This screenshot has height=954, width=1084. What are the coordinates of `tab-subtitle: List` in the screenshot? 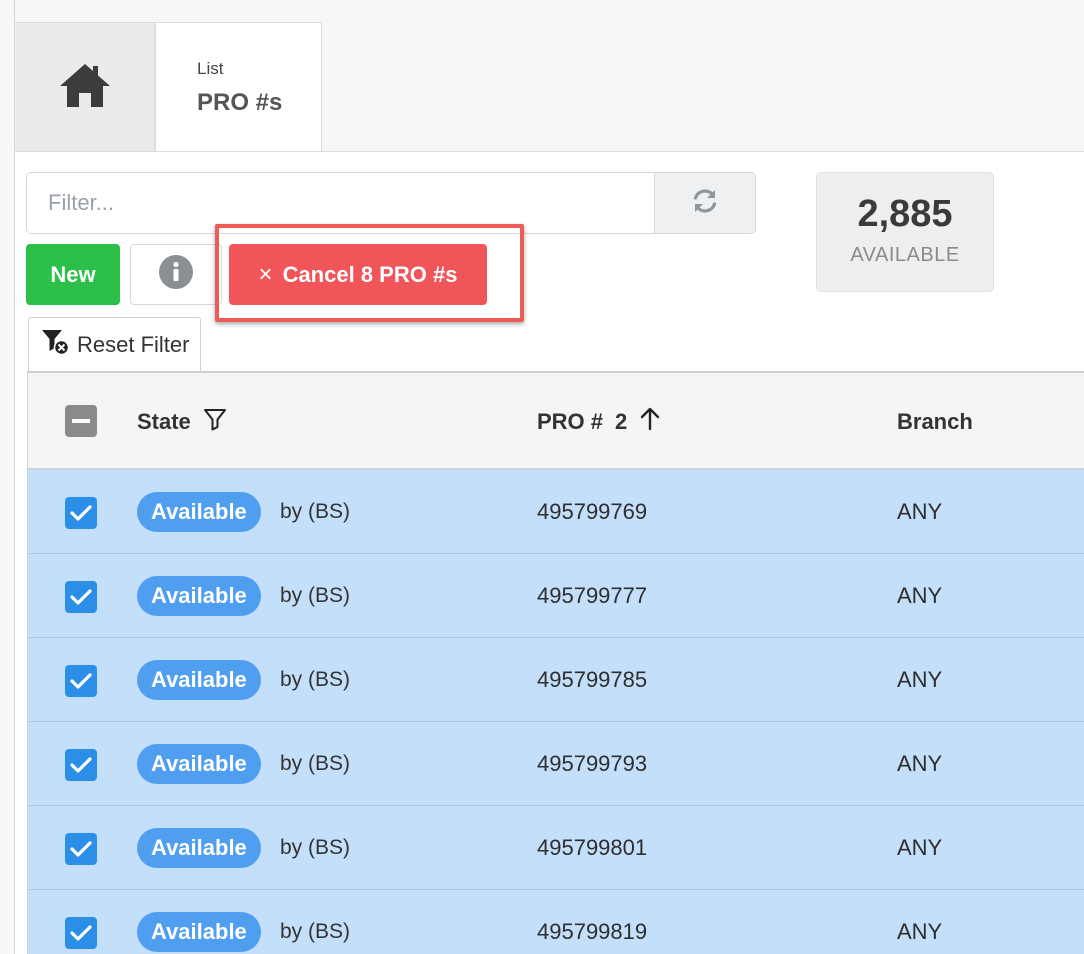 It's located at (210, 68).